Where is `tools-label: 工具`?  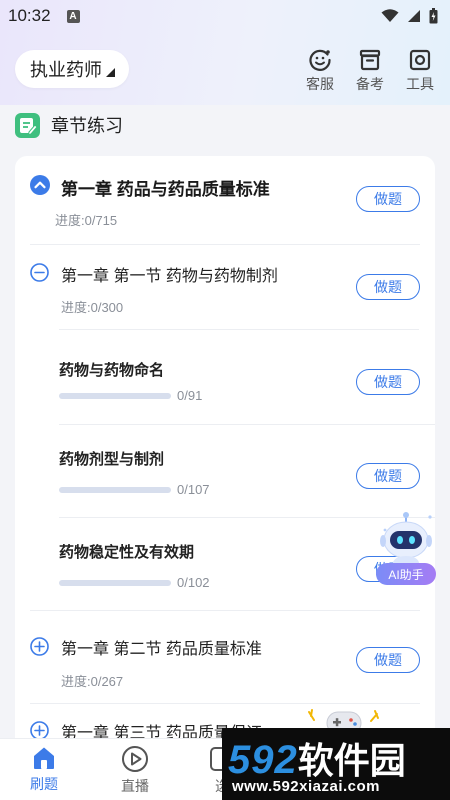 tools-label: 工具 is located at coordinates (420, 84).